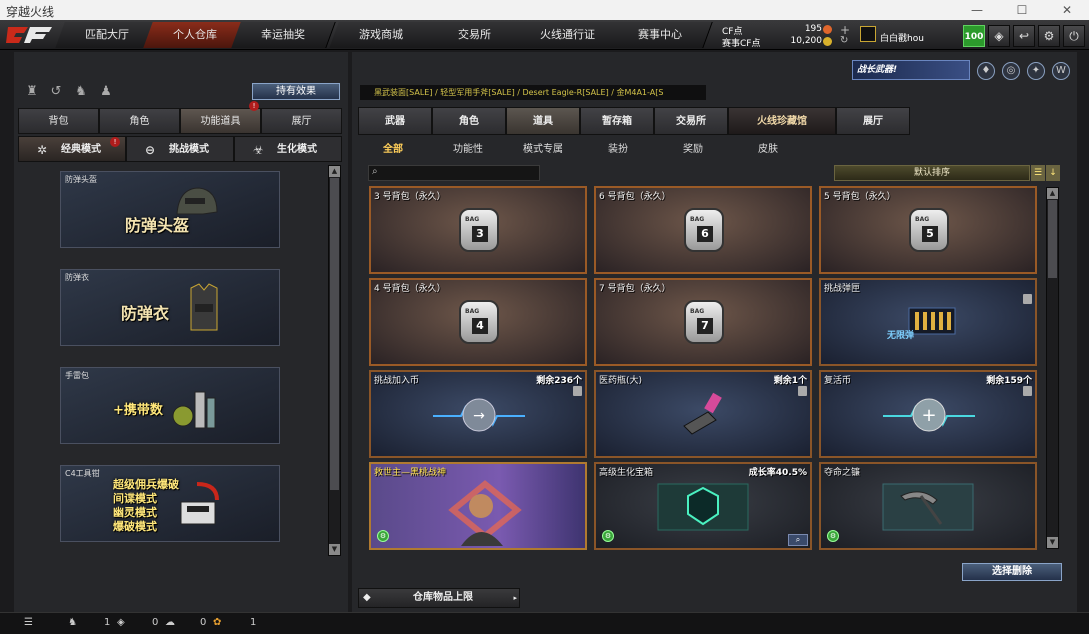 This screenshot has width=1089, height=634. Describe the element at coordinates (618, 147) in the screenshot. I see `category-dressup: 装扮` at that location.